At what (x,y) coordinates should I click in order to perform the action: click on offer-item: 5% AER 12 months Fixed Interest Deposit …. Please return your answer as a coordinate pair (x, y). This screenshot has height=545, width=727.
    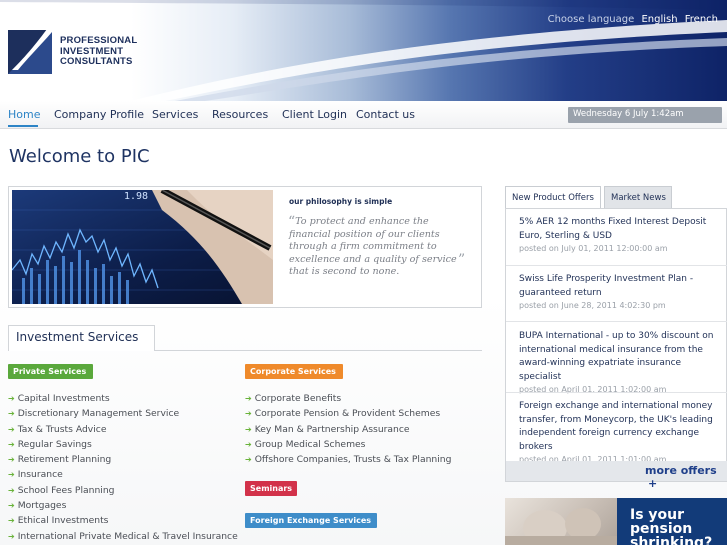
    Looking at the image, I should click on (621, 234).